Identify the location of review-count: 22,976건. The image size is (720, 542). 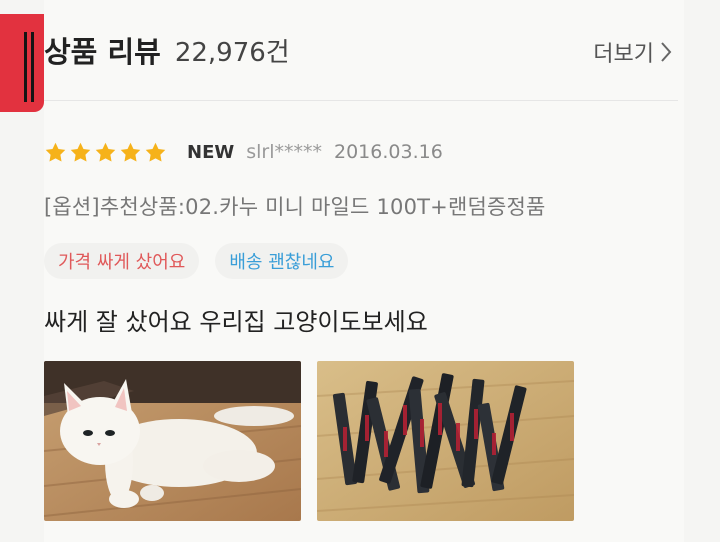
(232, 52).